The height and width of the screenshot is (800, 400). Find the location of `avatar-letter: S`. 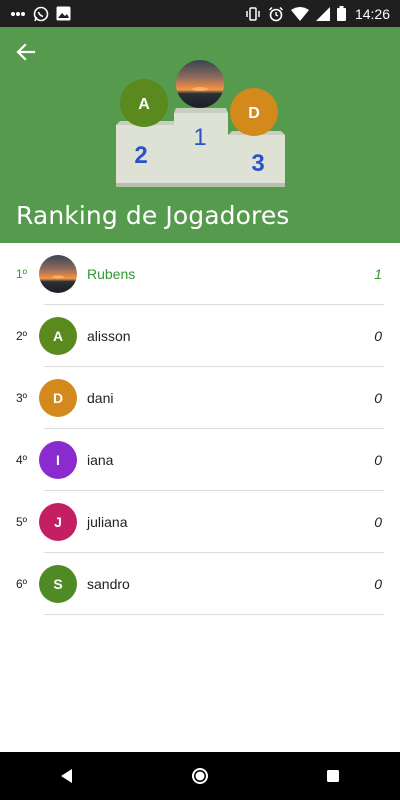

avatar-letter: S is located at coordinates (58, 584).